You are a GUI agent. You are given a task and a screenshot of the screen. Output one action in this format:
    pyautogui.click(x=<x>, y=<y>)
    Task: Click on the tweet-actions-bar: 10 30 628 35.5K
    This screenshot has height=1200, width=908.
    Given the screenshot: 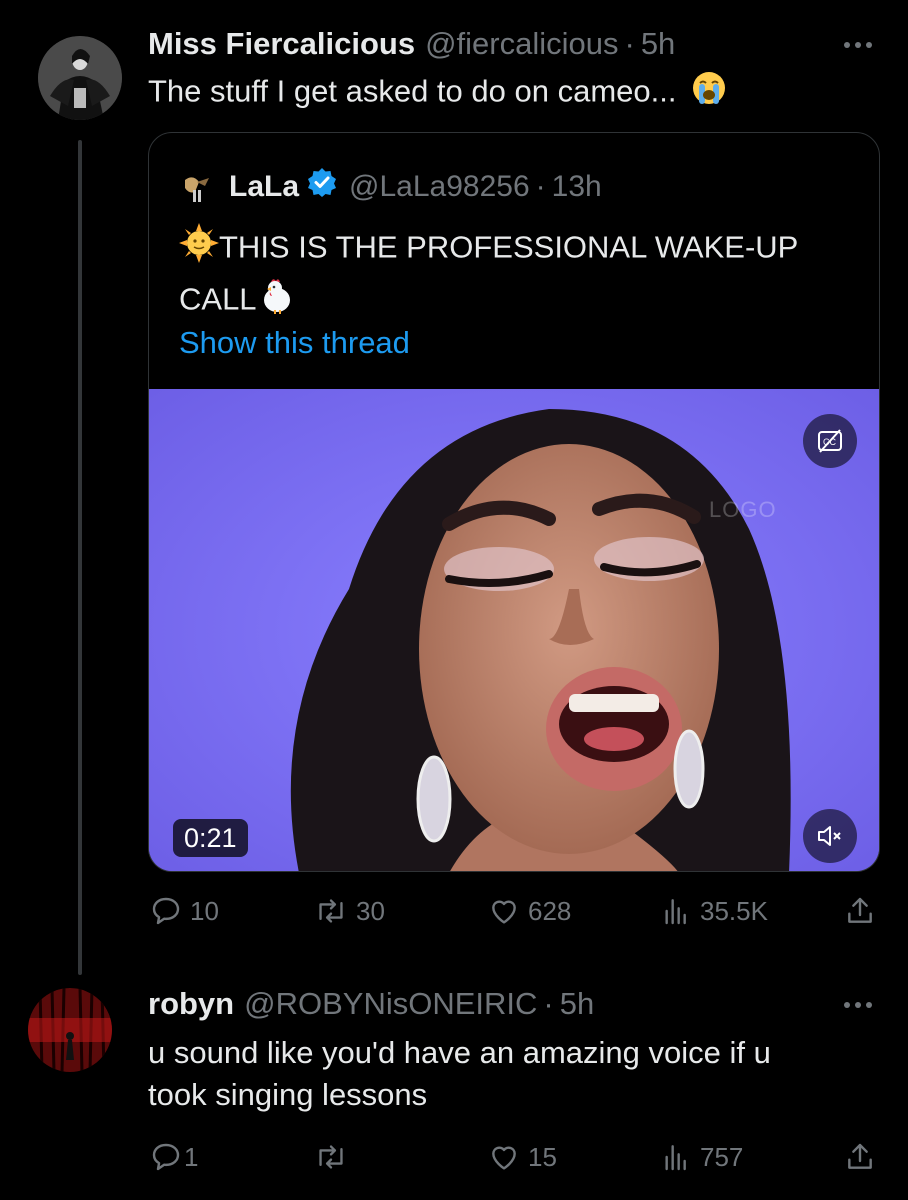 What is the action you would take?
    pyautogui.click(x=514, y=911)
    